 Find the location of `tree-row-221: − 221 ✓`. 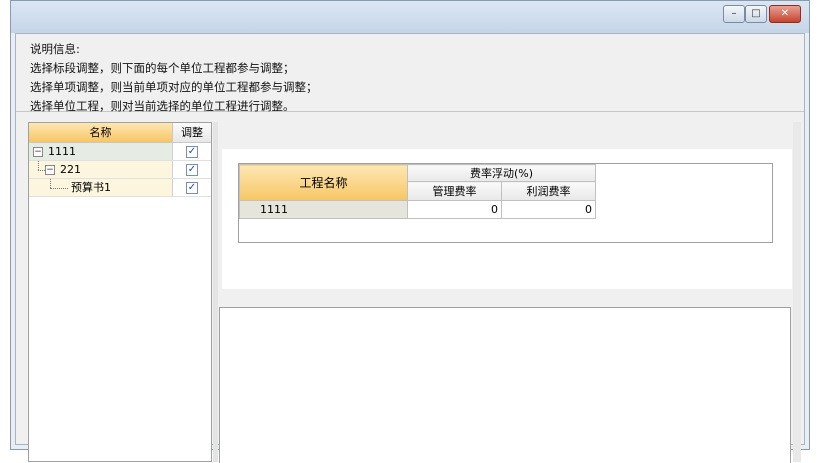

tree-row-221: − 221 ✓ is located at coordinates (120, 170).